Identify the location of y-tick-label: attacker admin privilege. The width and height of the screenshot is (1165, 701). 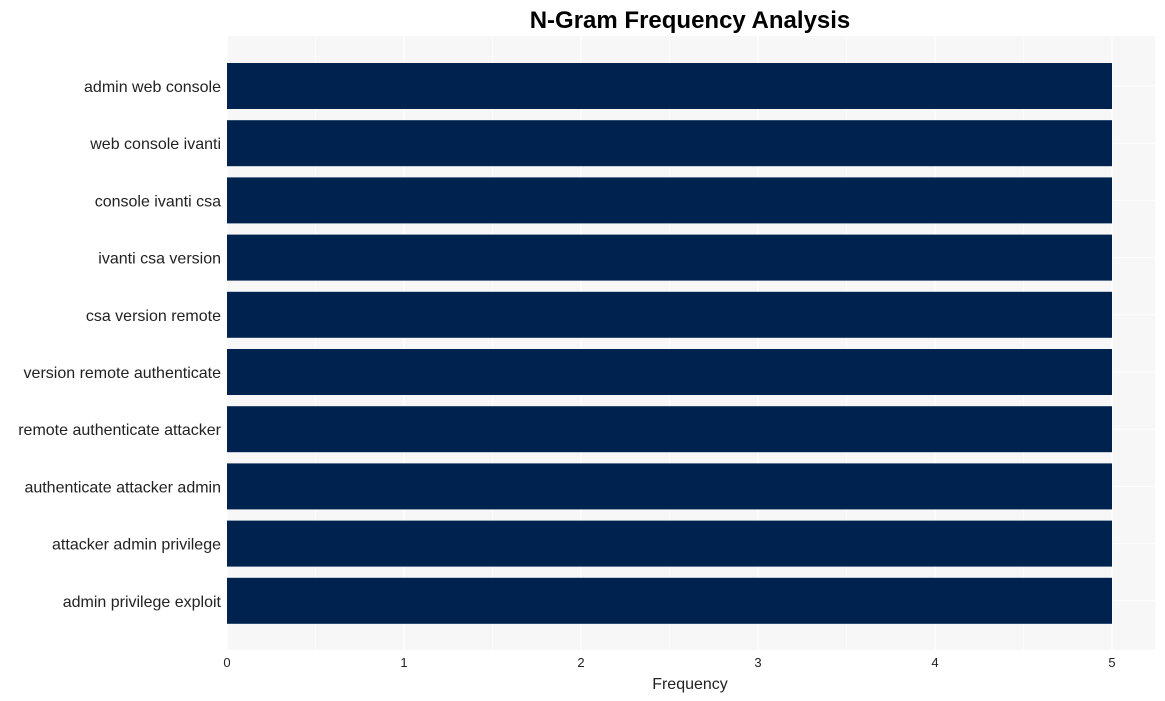
(136, 545).